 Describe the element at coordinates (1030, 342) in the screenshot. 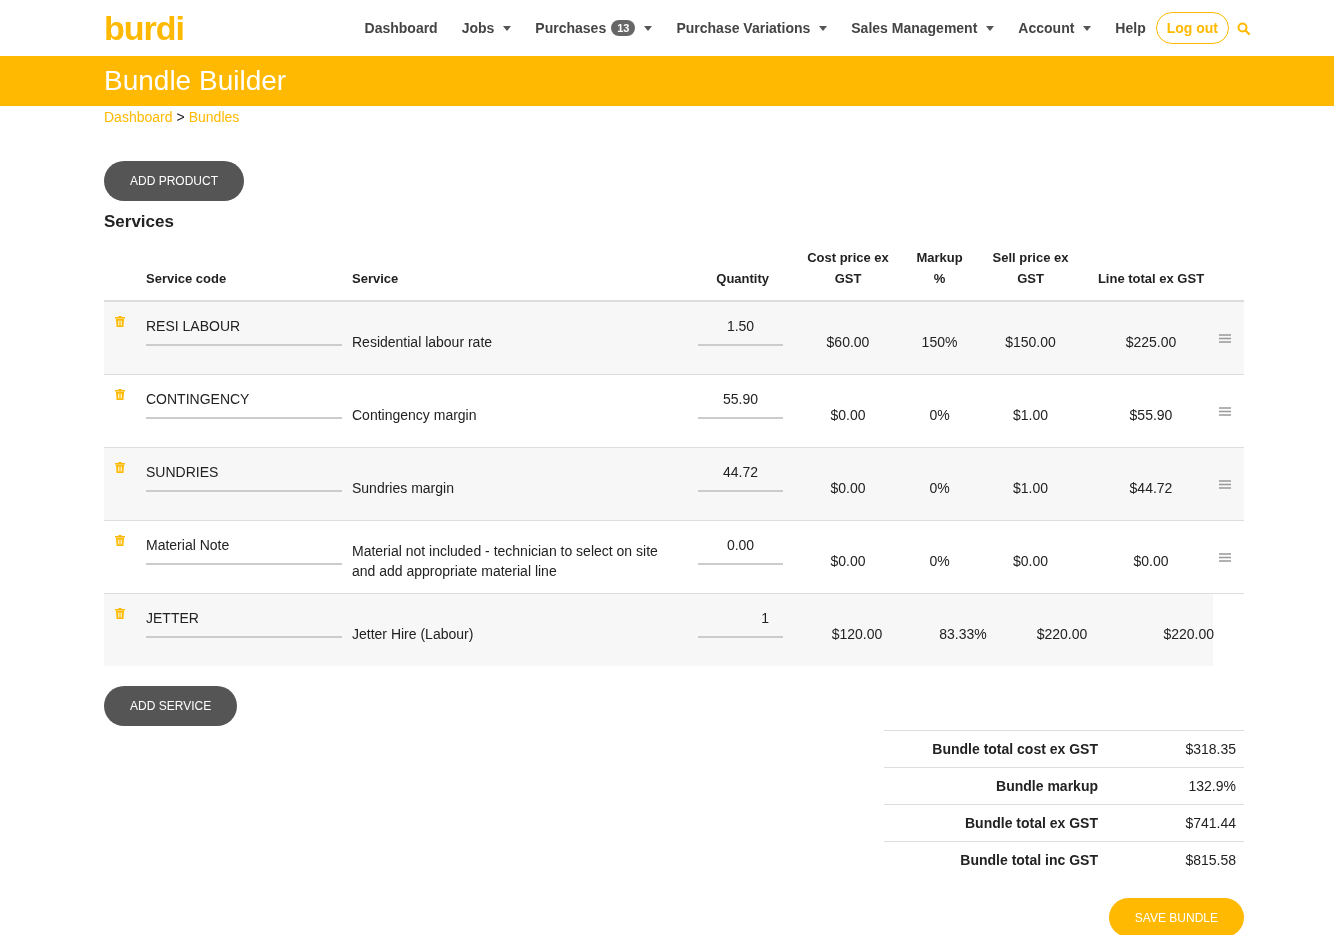

I see `sell-price: $150.00` at that location.